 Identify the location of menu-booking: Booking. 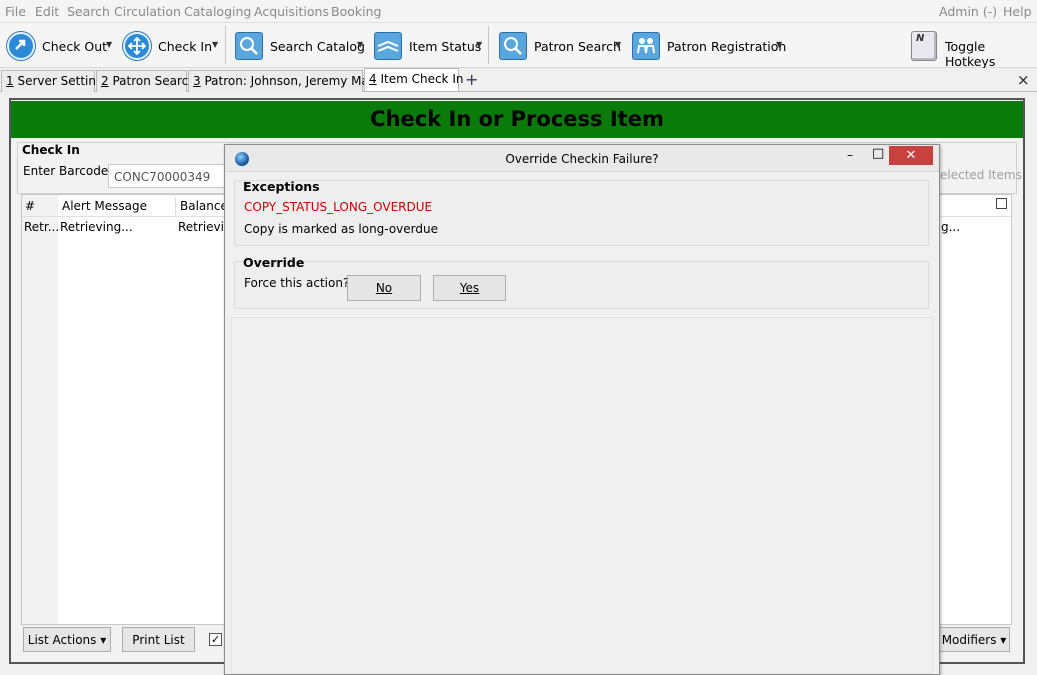
(356, 11).